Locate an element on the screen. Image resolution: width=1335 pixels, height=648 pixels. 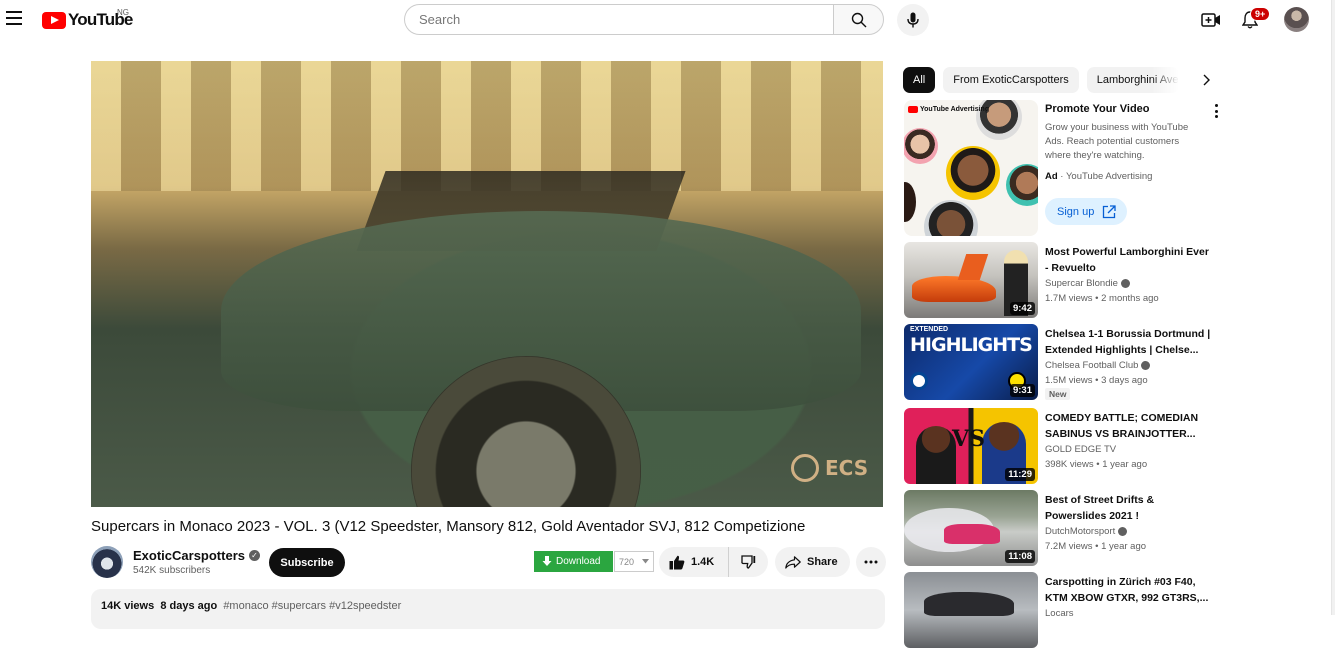
download-button: Download is located at coordinates (573, 561).